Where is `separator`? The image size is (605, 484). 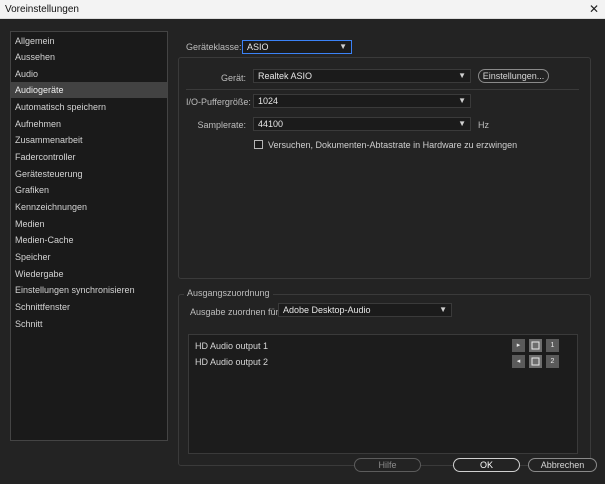 separator is located at coordinates (382, 89).